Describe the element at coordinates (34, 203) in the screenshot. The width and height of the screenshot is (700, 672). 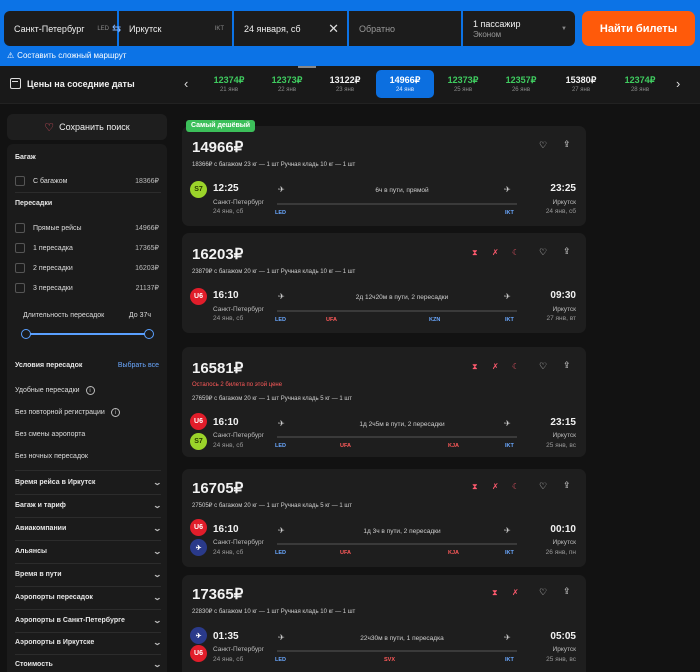
I see `transfers-title: Пересадки` at that location.